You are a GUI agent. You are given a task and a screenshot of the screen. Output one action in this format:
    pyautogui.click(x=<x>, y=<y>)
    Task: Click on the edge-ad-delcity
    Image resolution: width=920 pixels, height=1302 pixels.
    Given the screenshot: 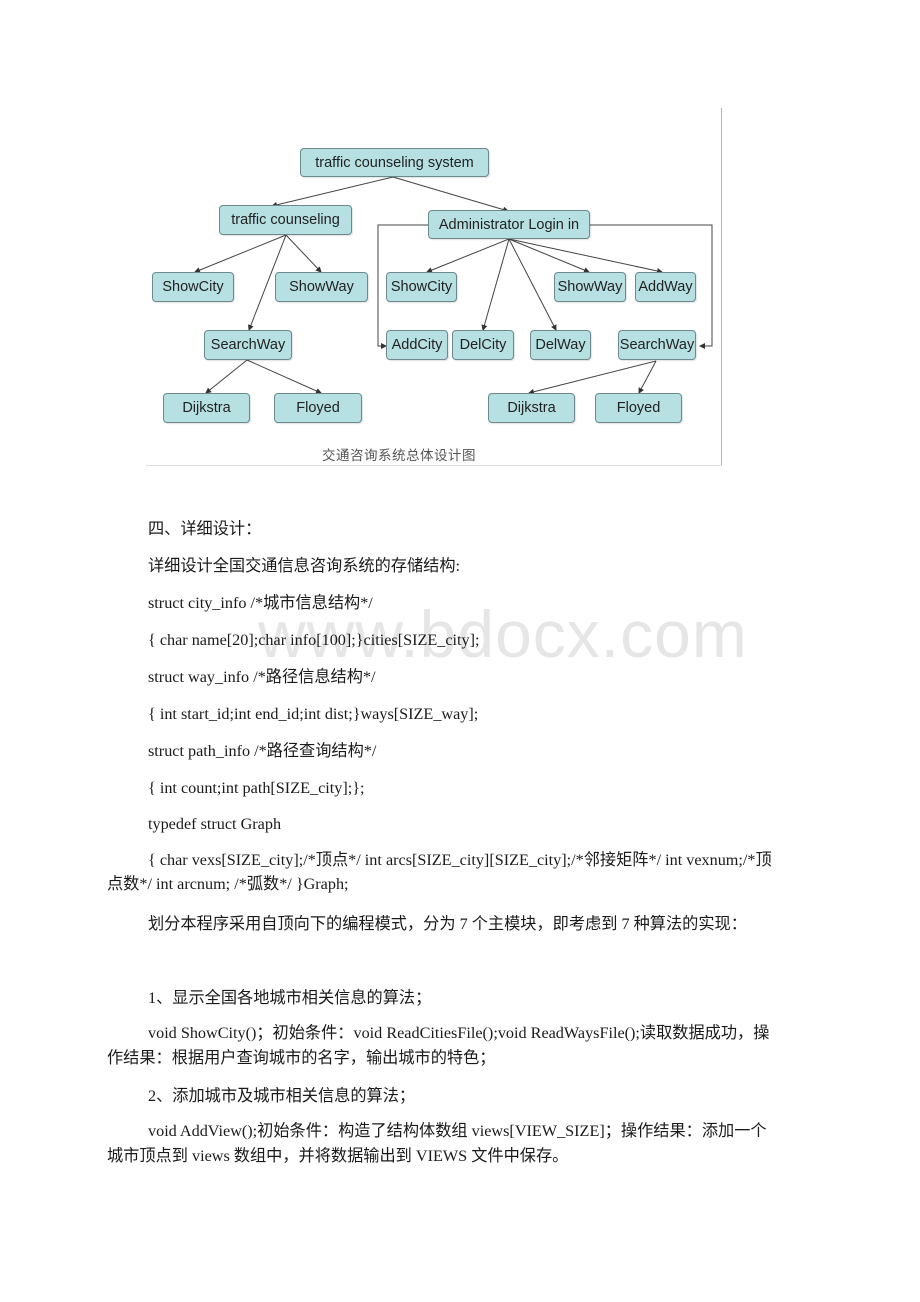 What is the action you would take?
    pyautogui.click(x=495, y=284)
    